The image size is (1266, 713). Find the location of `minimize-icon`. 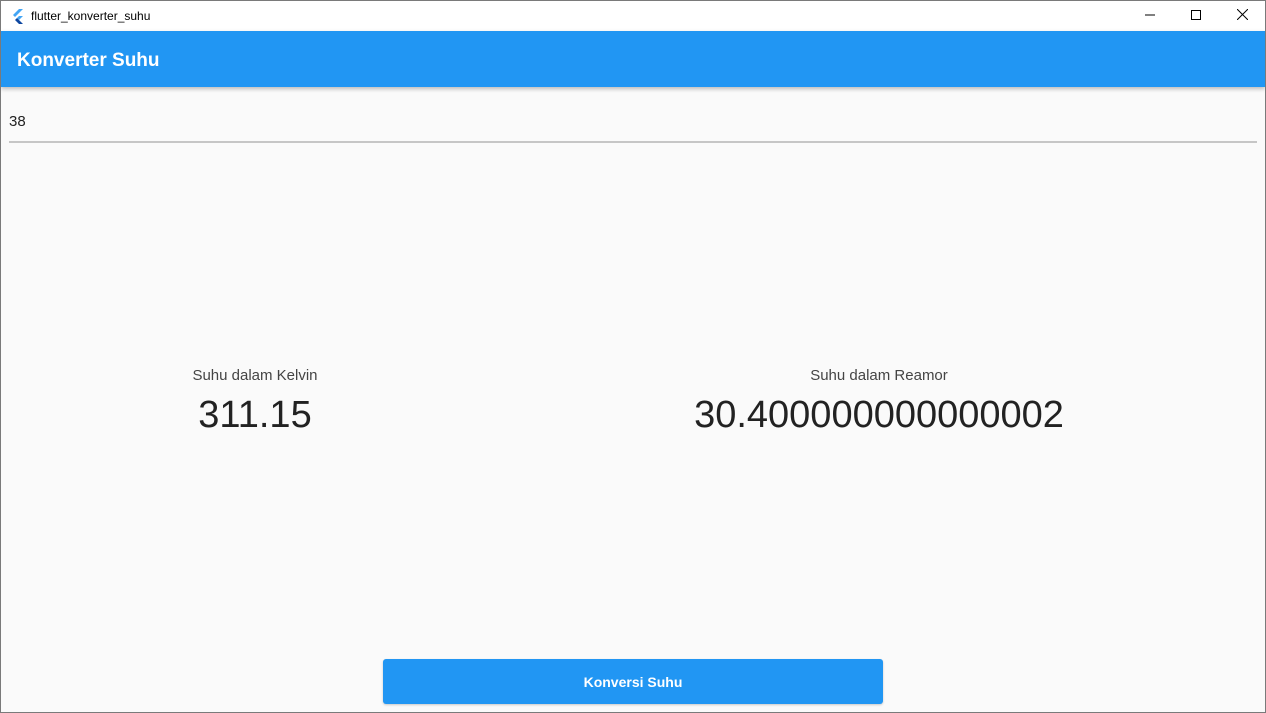

minimize-icon is located at coordinates (1150, 16).